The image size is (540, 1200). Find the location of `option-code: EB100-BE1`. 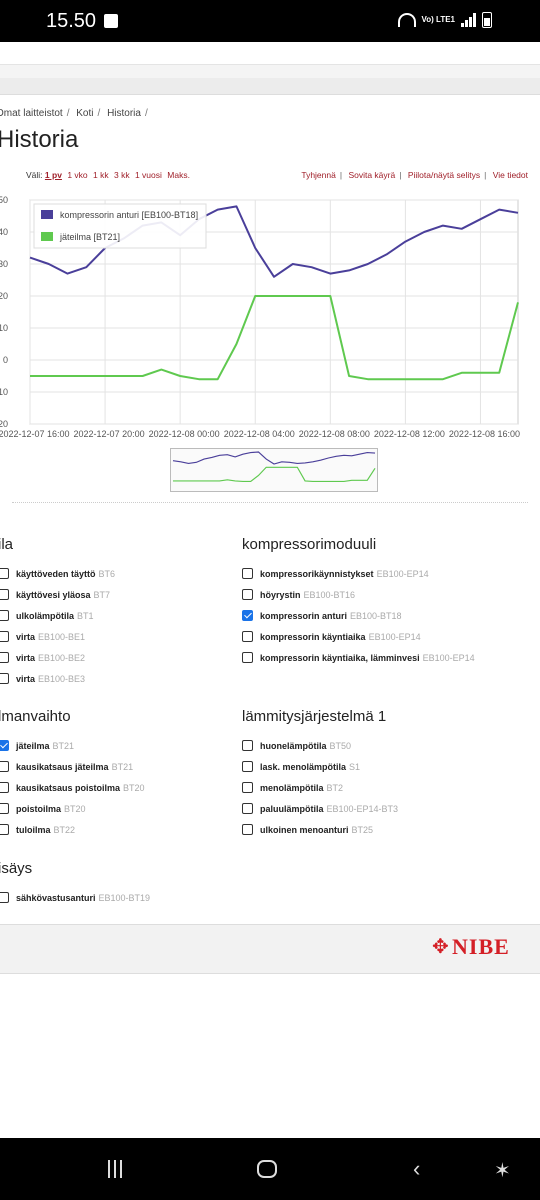

option-code: EB100-BE1 is located at coordinates (62, 636).